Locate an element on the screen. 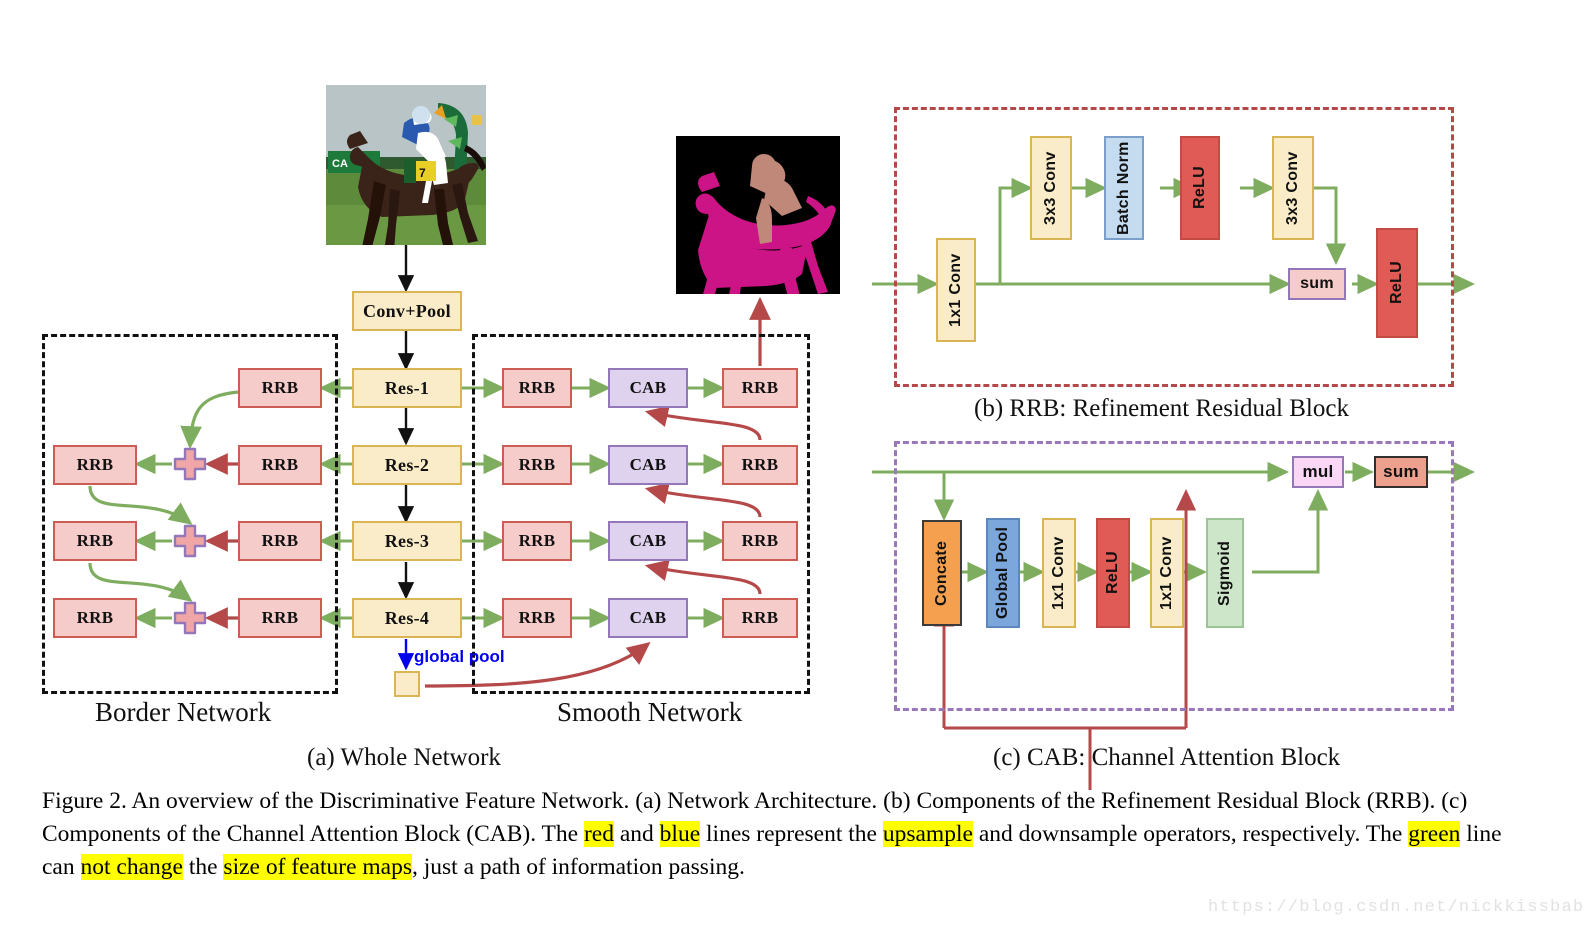 Image resolution: width=1584 pixels, height=938 pixels. caption-highlight: blue is located at coordinates (680, 834).